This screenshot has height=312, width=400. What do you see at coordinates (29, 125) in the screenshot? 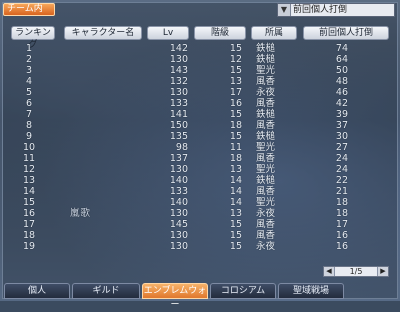
I see `rank-cell: 8` at bounding box center [29, 125].